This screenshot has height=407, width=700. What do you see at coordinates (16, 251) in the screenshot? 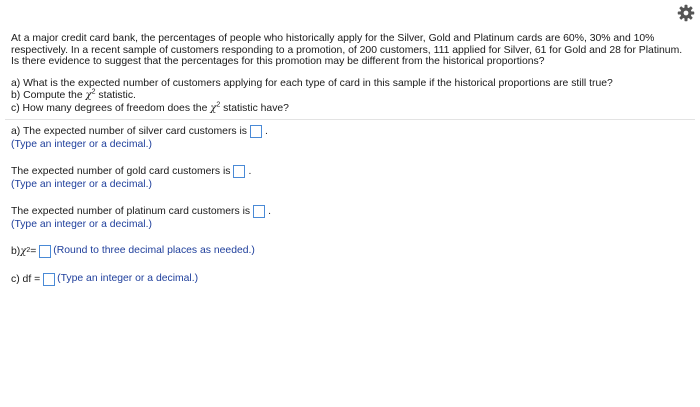
I see `chi-label-pre: b)` at bounding box center [16, 251].